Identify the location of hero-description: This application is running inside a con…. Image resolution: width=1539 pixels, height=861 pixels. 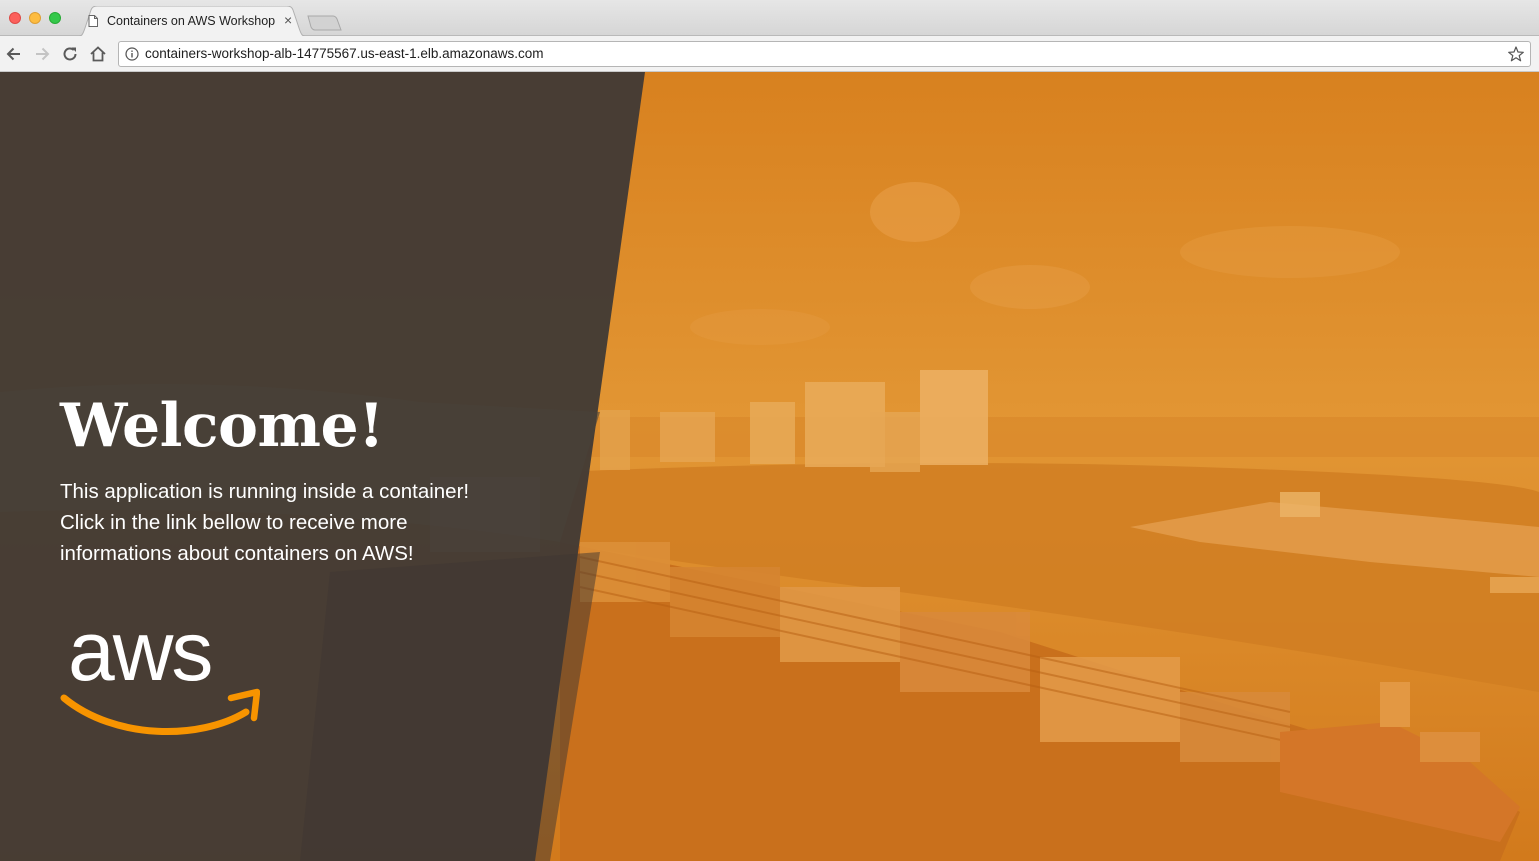
(270, 522).